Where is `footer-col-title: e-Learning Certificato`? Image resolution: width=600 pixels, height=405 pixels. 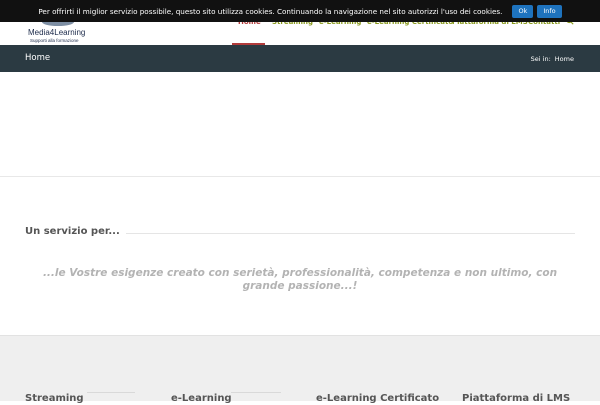
footer-col-title: e-Learning Certificato is located at coordinates (377, 398).